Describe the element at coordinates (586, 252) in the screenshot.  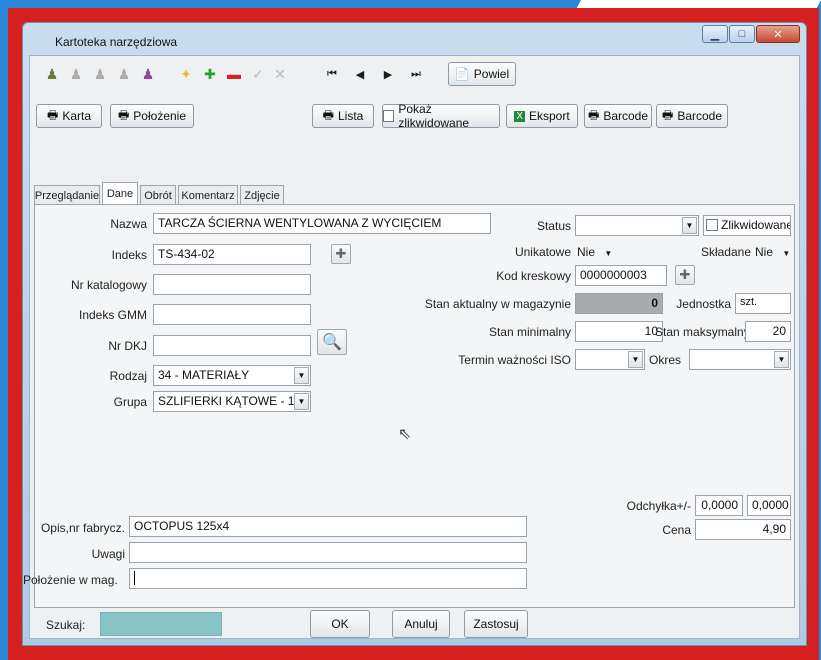
I see `unikatowe-value: Nie` at that location.